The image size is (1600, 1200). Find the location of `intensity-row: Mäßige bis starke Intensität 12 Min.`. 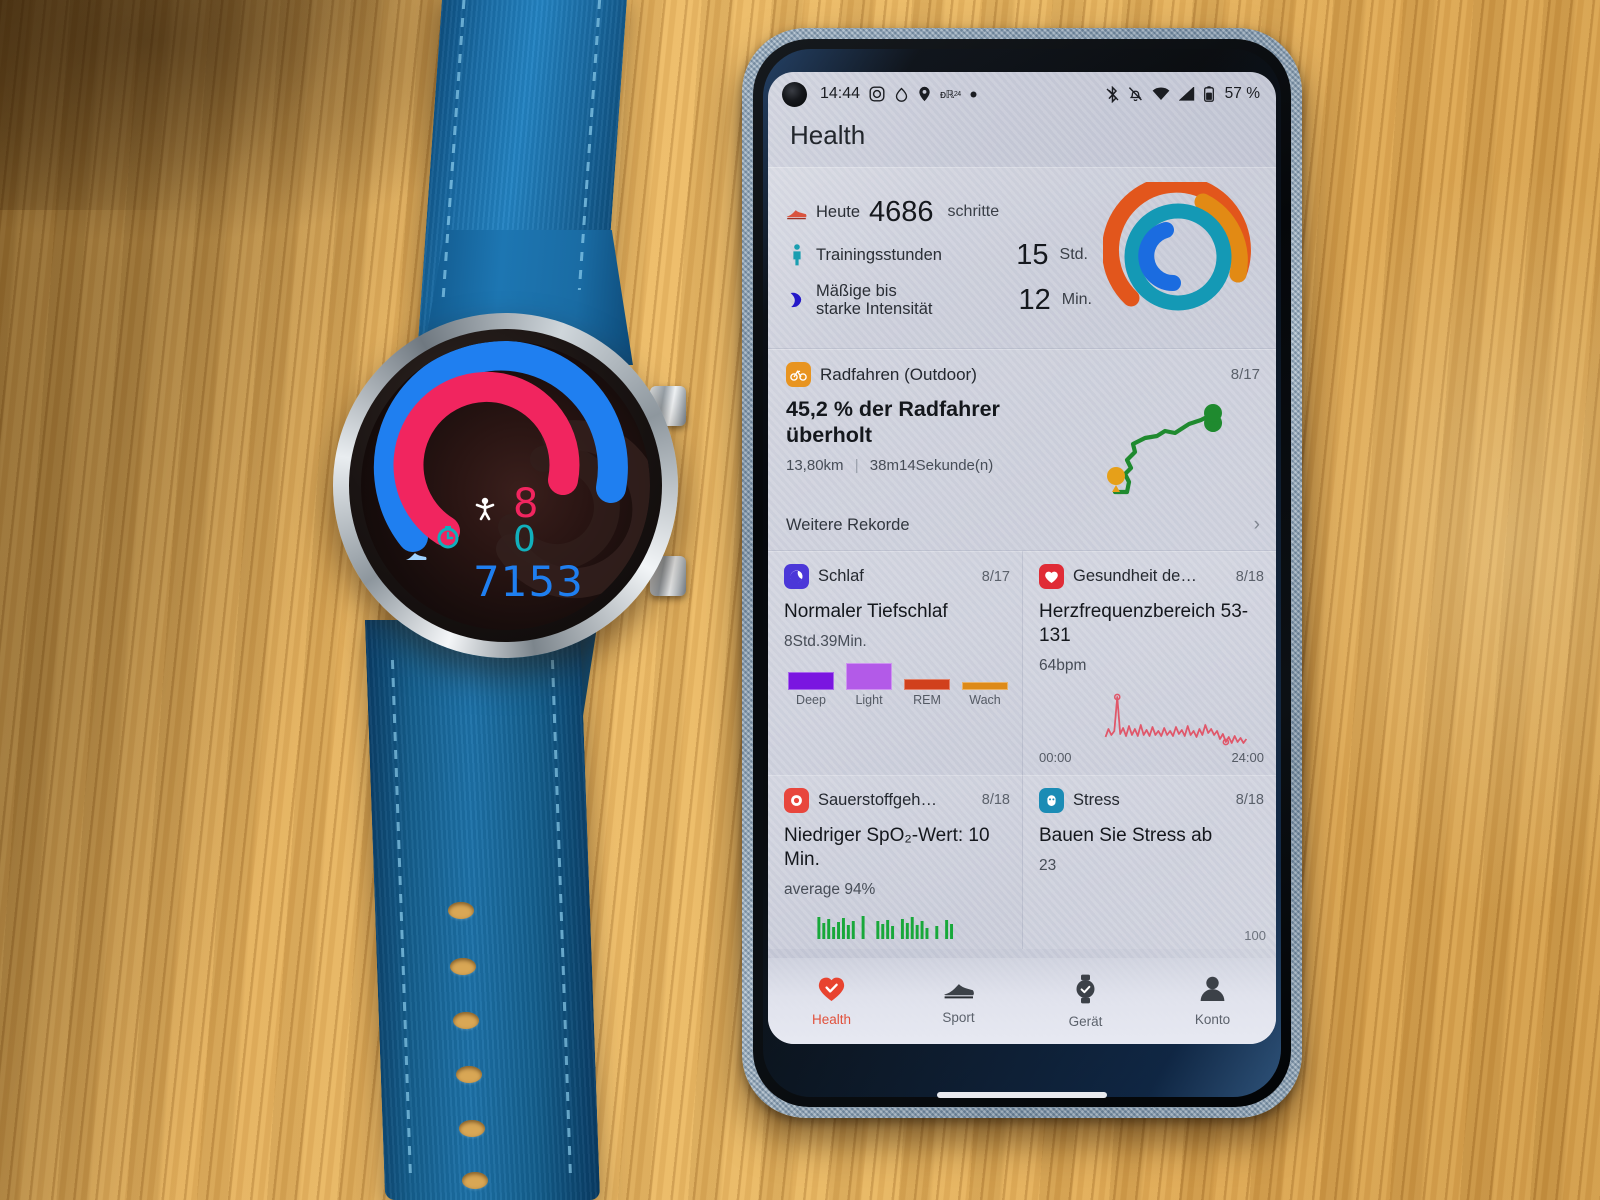

intensity-row: Mäßige bis starke Intensität 12 Min. is located at coordinates (940, 300).